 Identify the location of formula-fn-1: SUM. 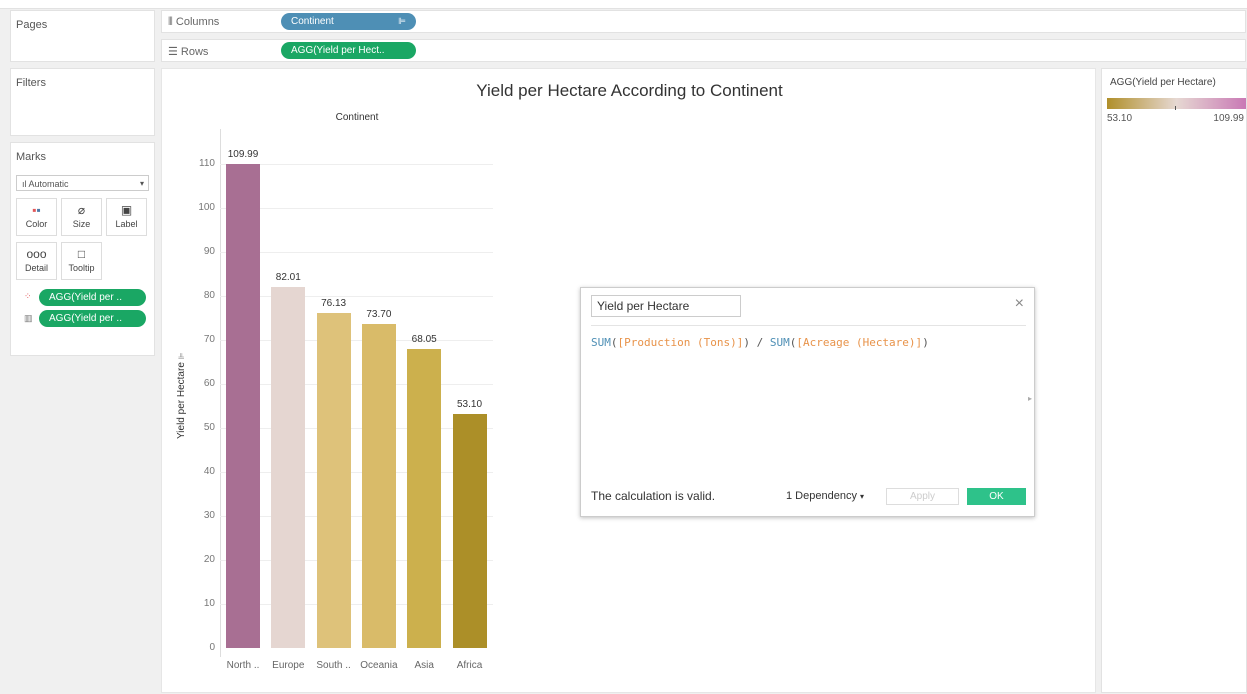
(601, 342).